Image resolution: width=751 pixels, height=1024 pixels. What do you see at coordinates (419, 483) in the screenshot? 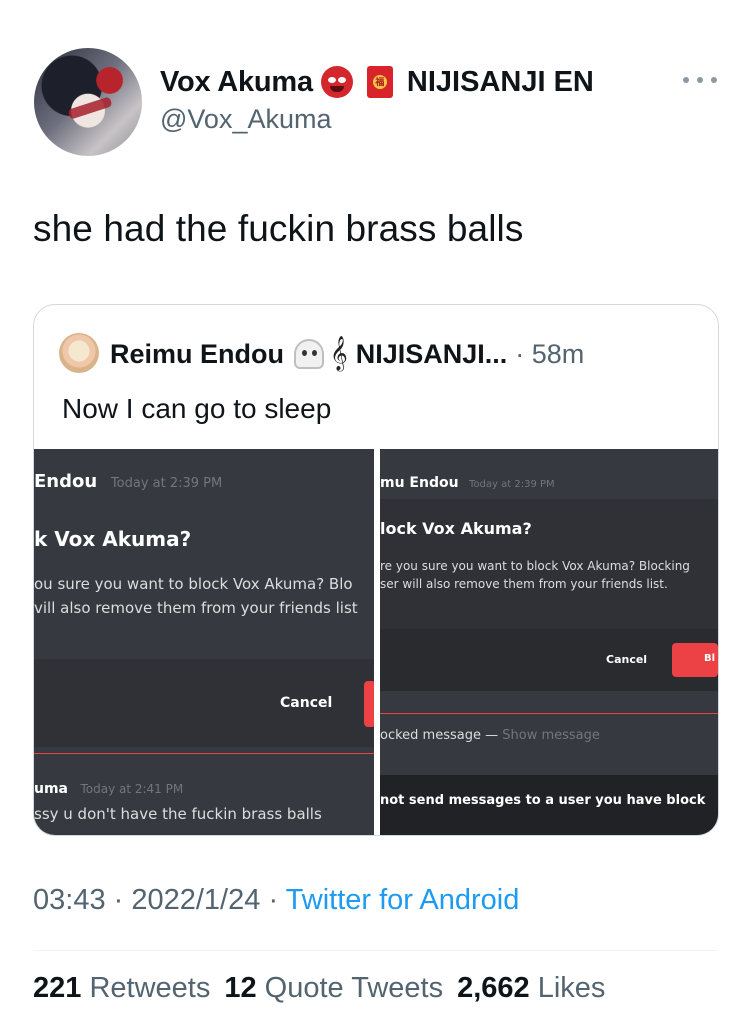
I see `message-author: mu Endou` at bounding box center [419, 483].